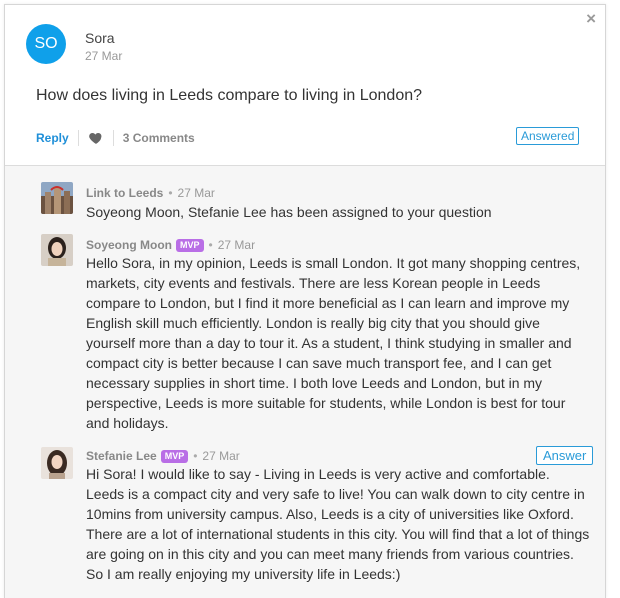 This screenshot has width=620, height=598. I want to click on post-author: Sora, so click(100, 38).